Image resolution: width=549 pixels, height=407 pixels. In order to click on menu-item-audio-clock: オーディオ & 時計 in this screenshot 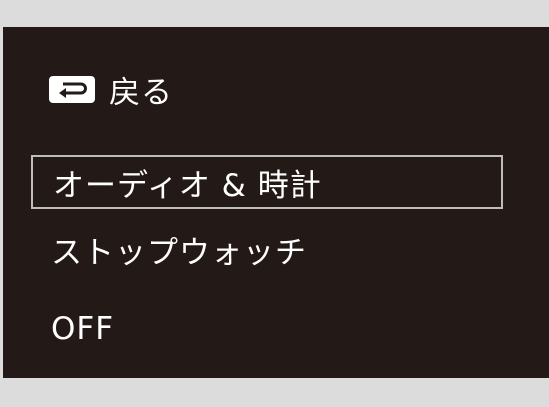, I will do `click(267, 182)`.